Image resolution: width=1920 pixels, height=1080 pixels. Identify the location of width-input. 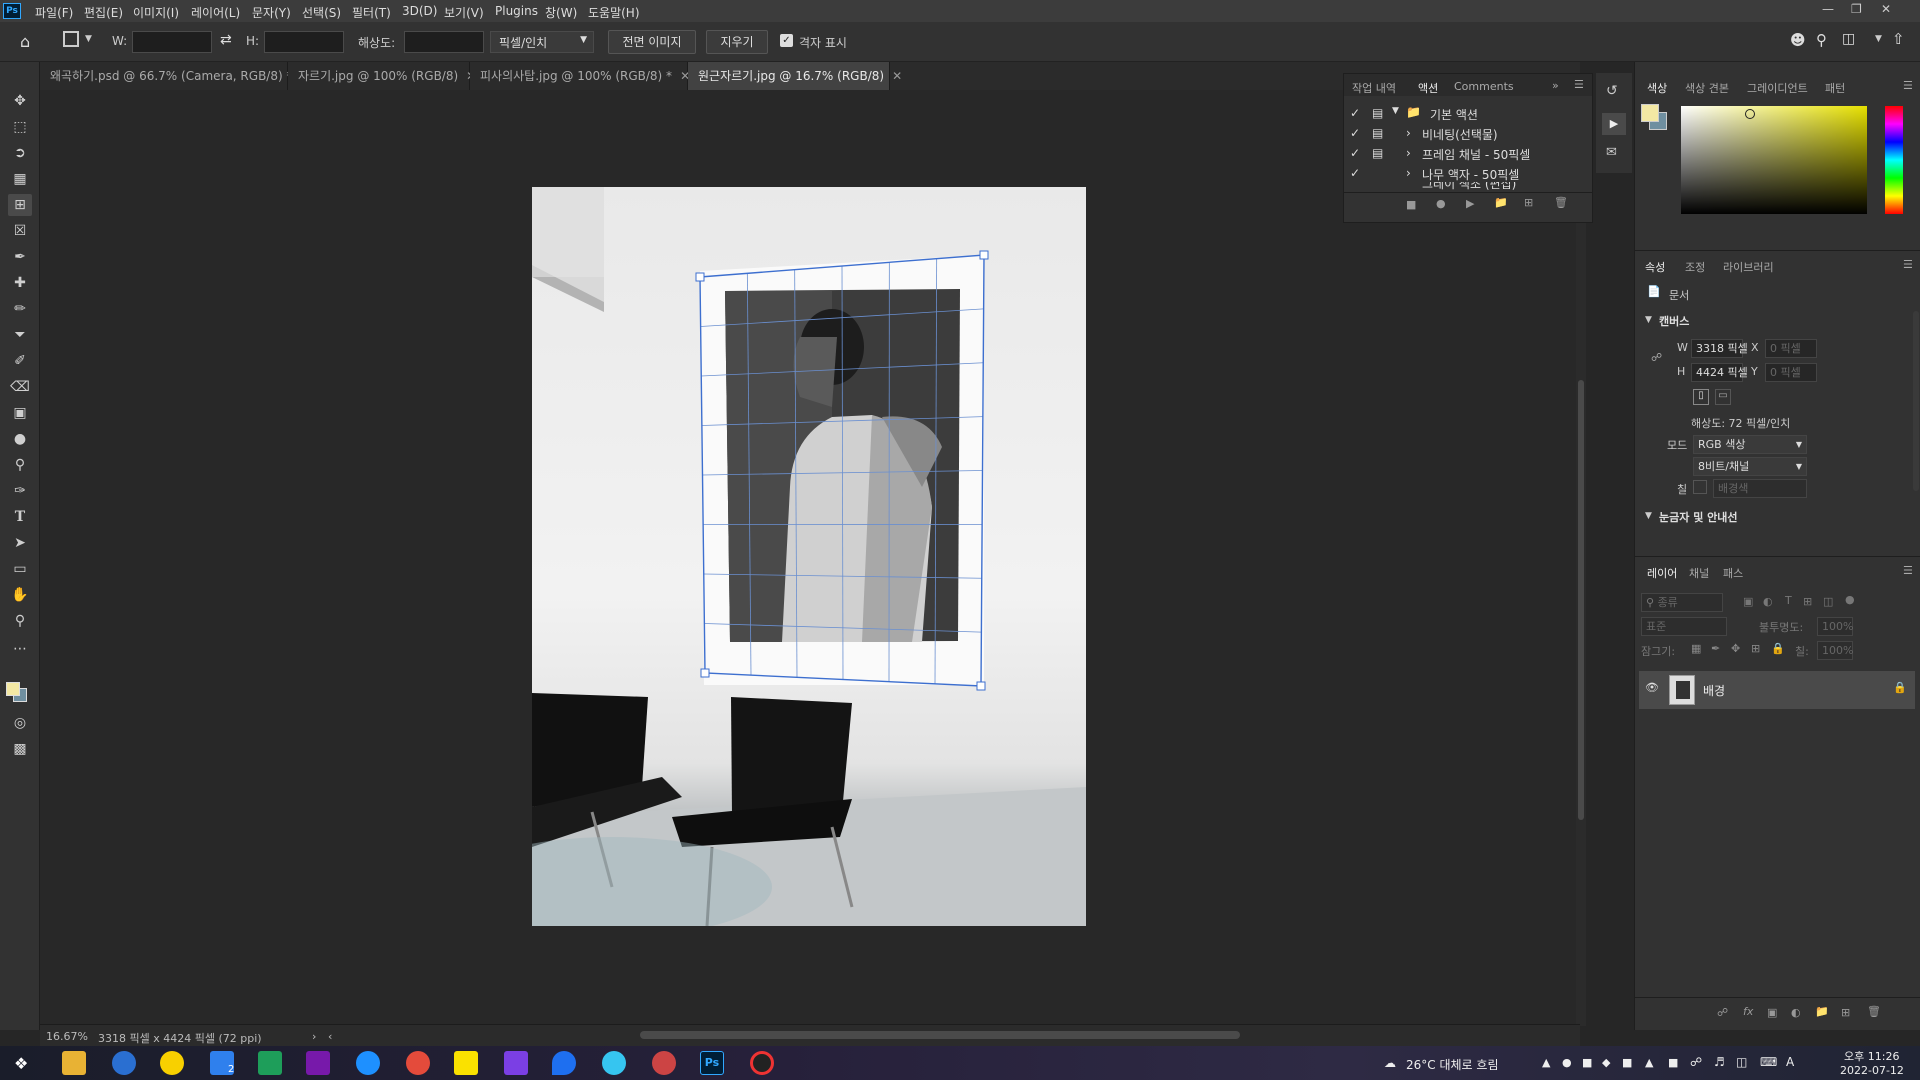
(172, 42).